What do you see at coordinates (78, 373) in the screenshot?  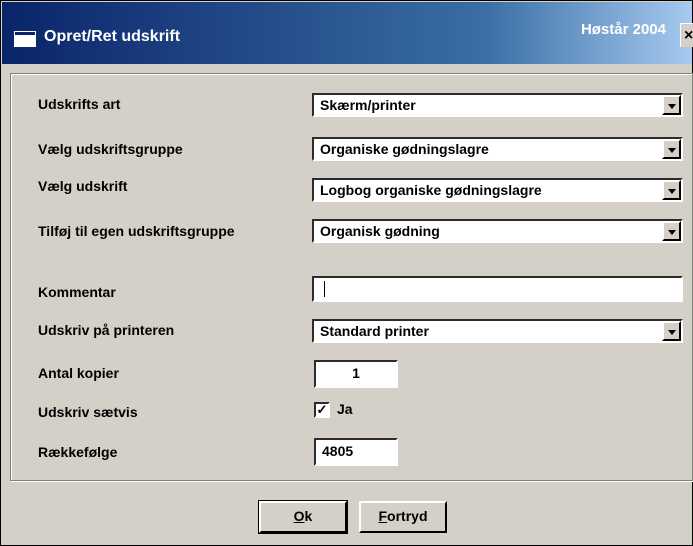 I see `kopier-label: Antal kopier` at bounding box center [78, 373].